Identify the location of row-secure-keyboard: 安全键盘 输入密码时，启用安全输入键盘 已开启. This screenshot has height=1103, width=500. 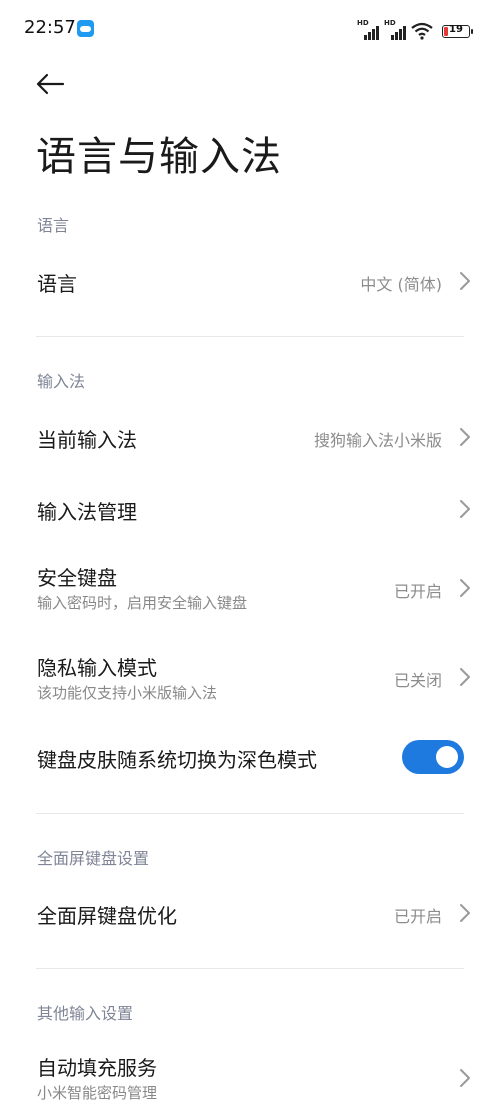
(250, 588).